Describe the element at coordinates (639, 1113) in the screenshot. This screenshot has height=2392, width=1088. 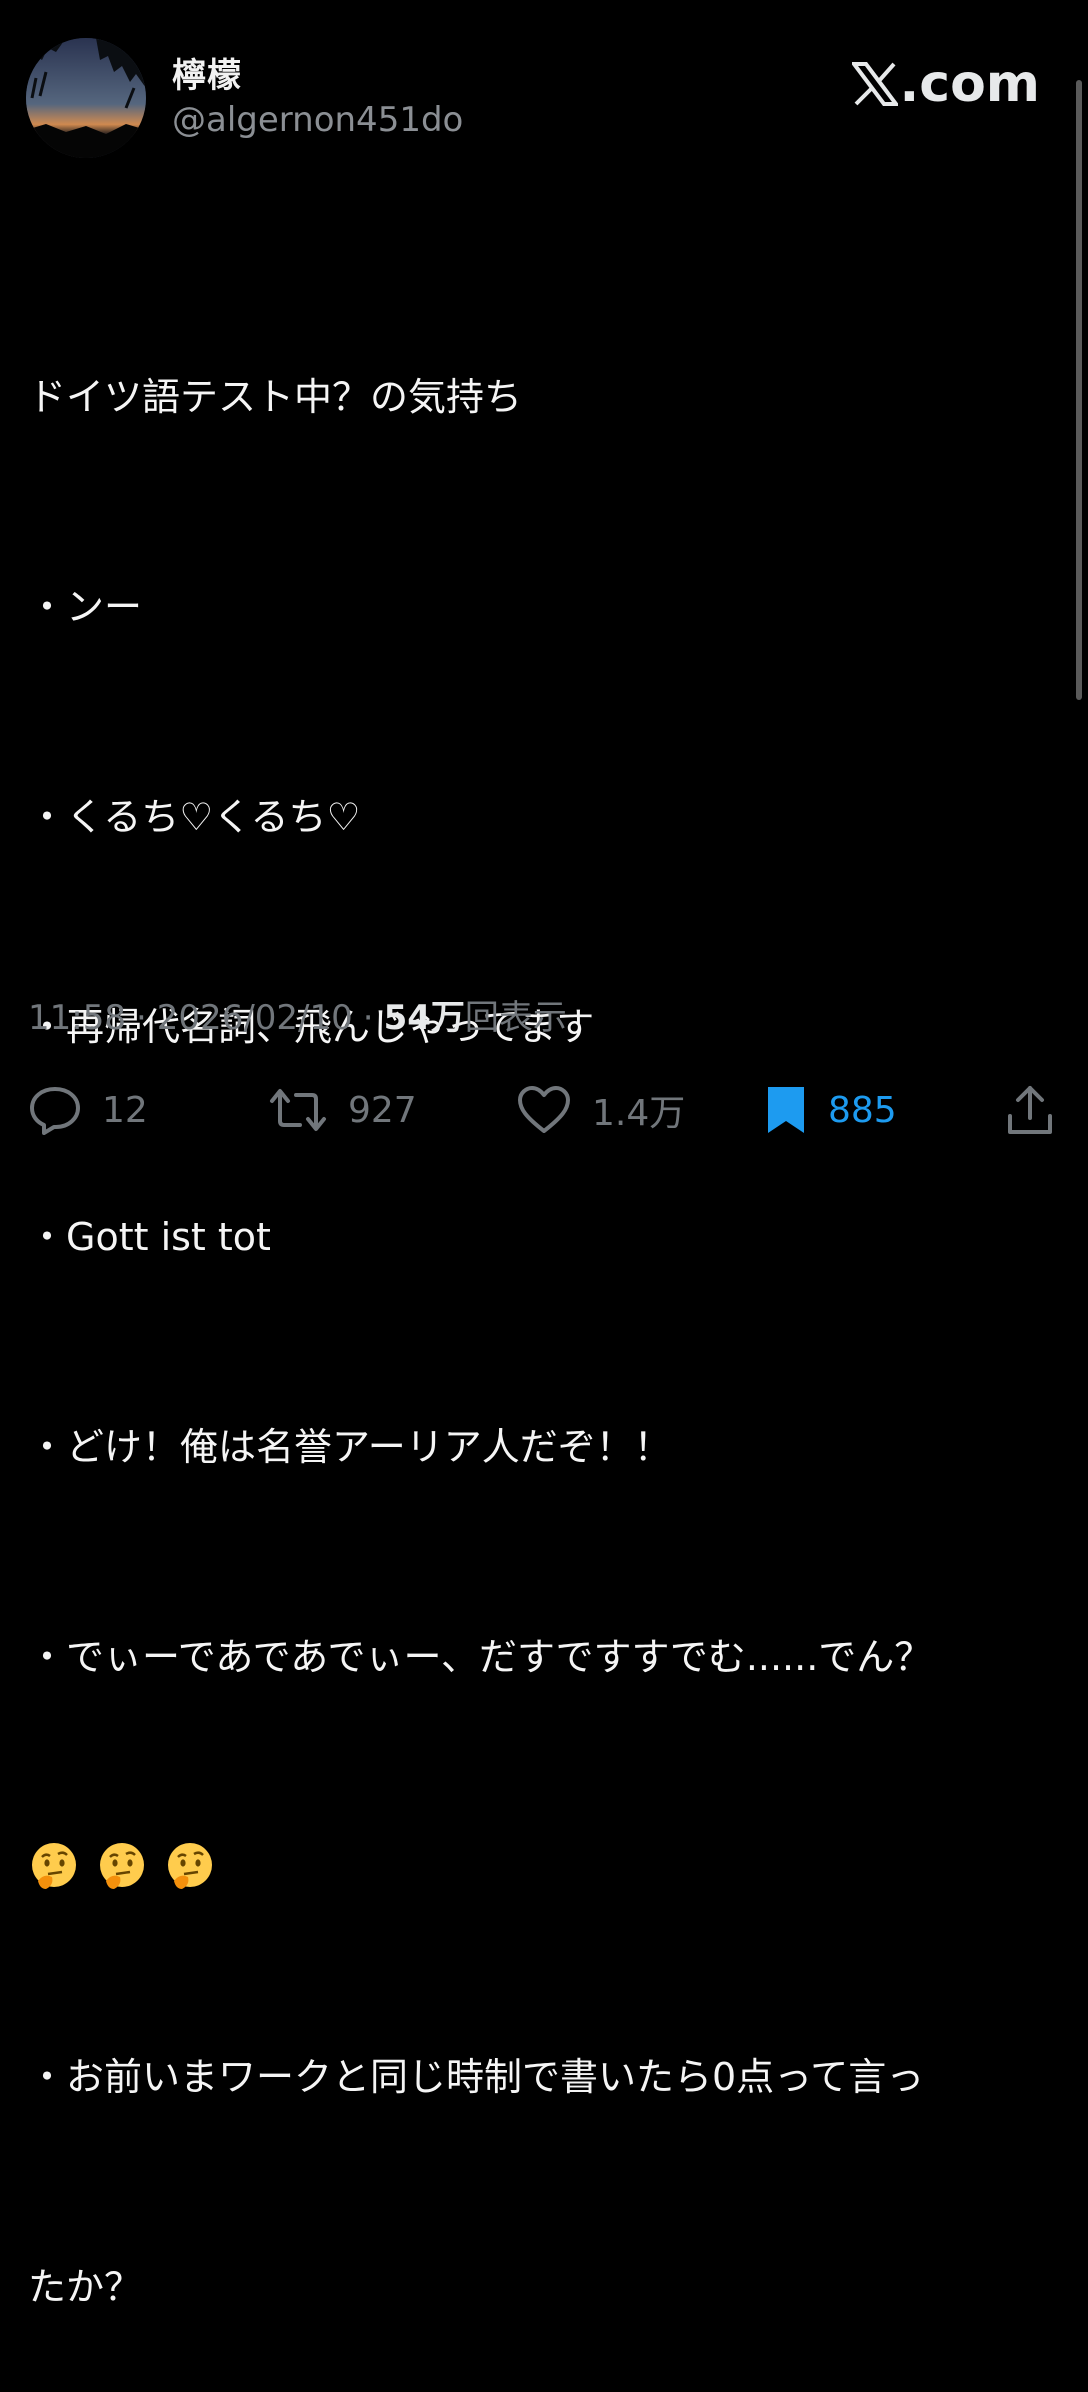
I see `like-count: 1.4万` at that location.